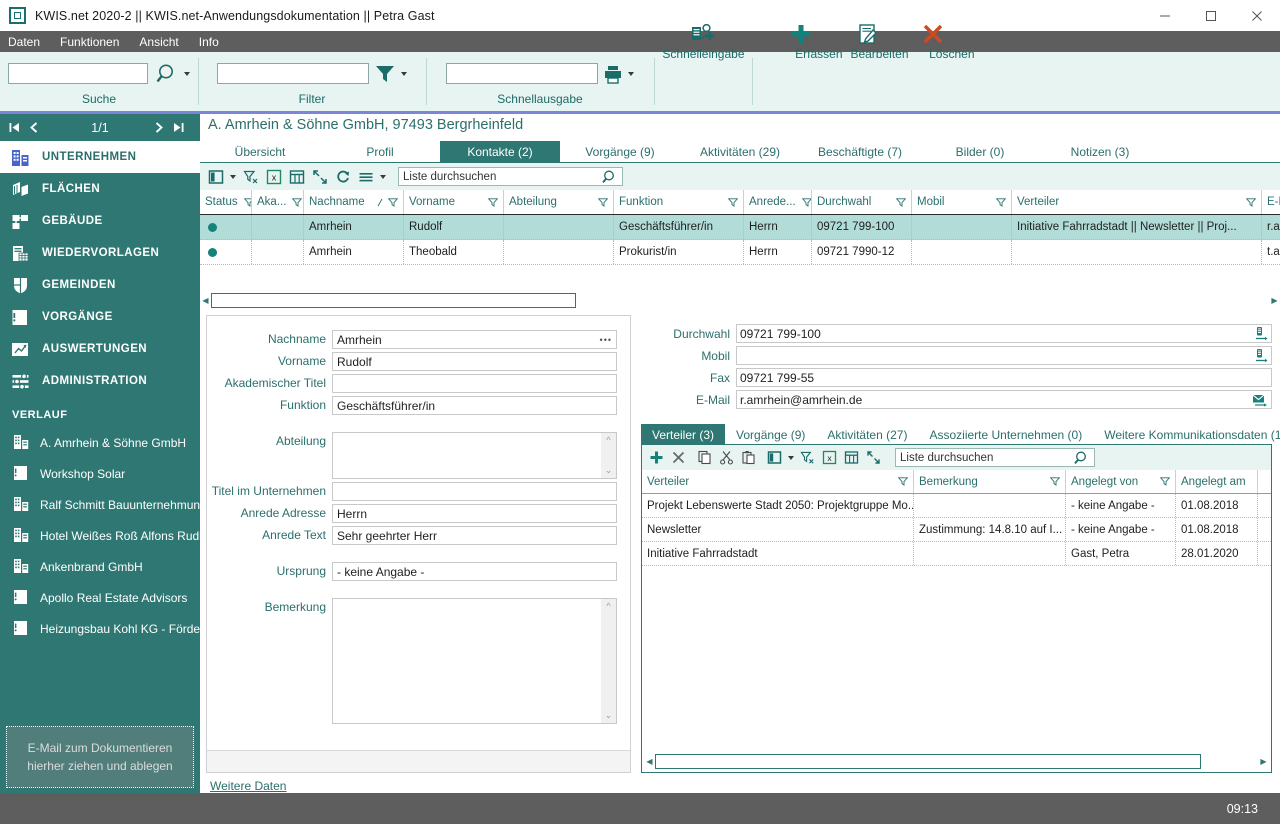 The height and width of the screenshot is (824, 1280). What do you see at coordinates (1004, 399) in the screenshot?
I see `email-input: r.amrhein@amrhein.de` at bounding box center [1004, 399].